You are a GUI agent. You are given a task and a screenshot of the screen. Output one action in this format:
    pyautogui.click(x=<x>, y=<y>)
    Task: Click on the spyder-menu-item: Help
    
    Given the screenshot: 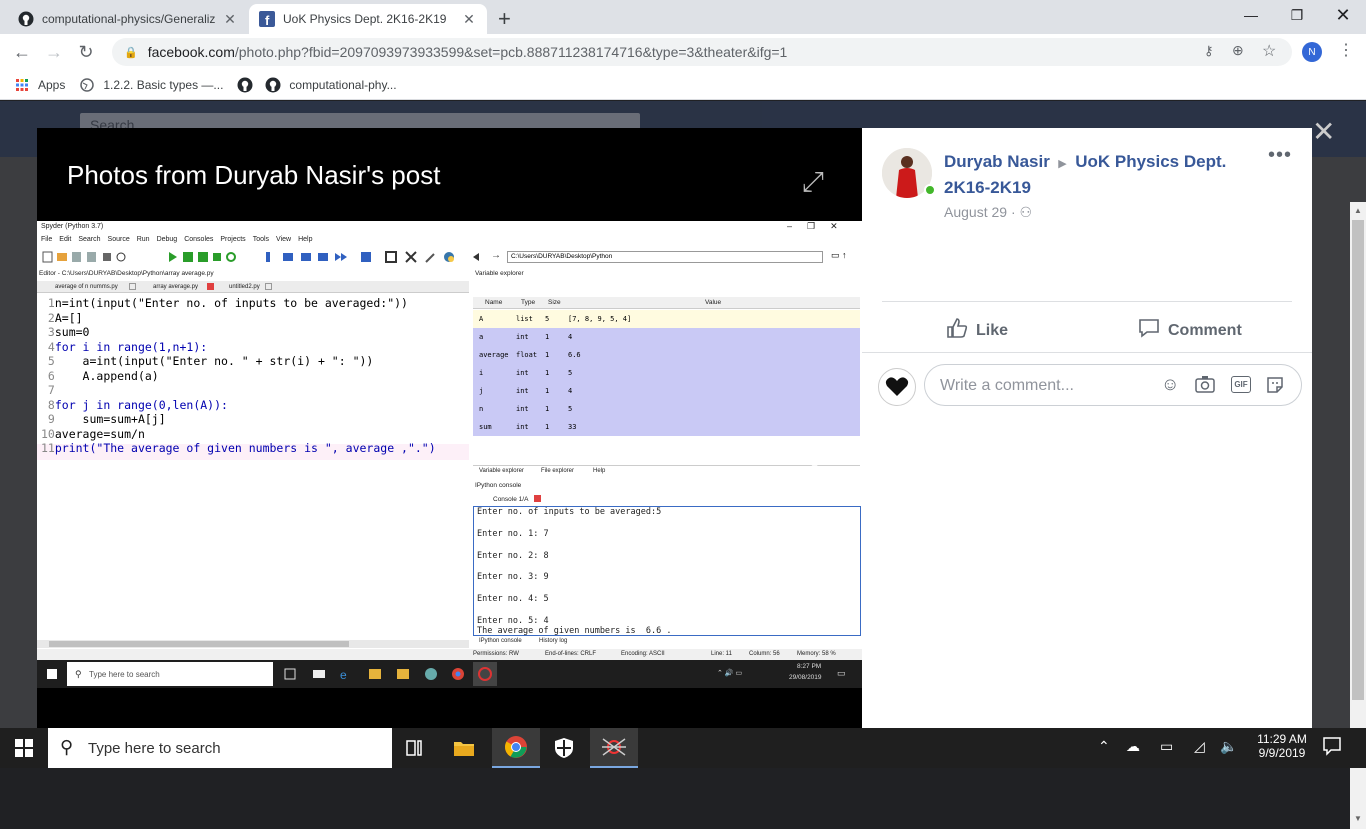 What is the action you would take?
    pyautogui.click(x=305, y=239)
    